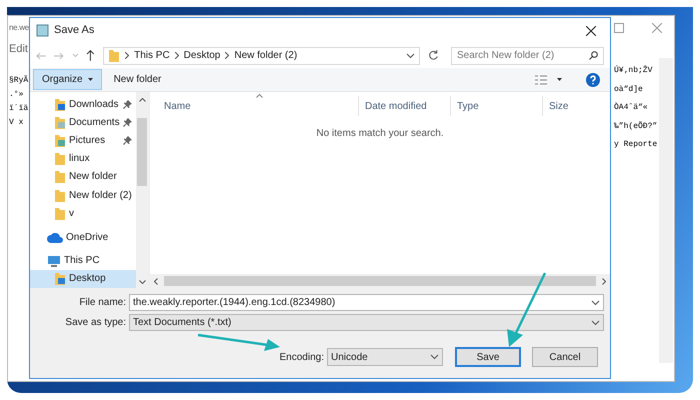  I want to click on menu-item: Edit, so click(18, 49).